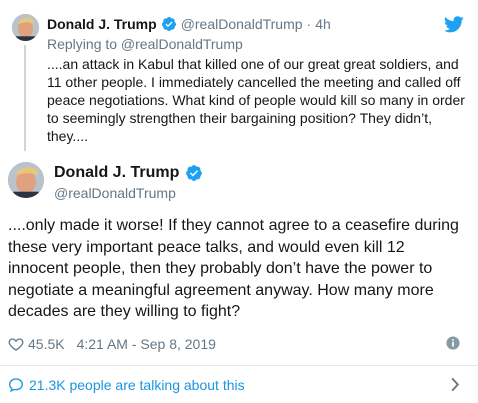  I want to click on like-count: 45.5K, so click(46, 344).